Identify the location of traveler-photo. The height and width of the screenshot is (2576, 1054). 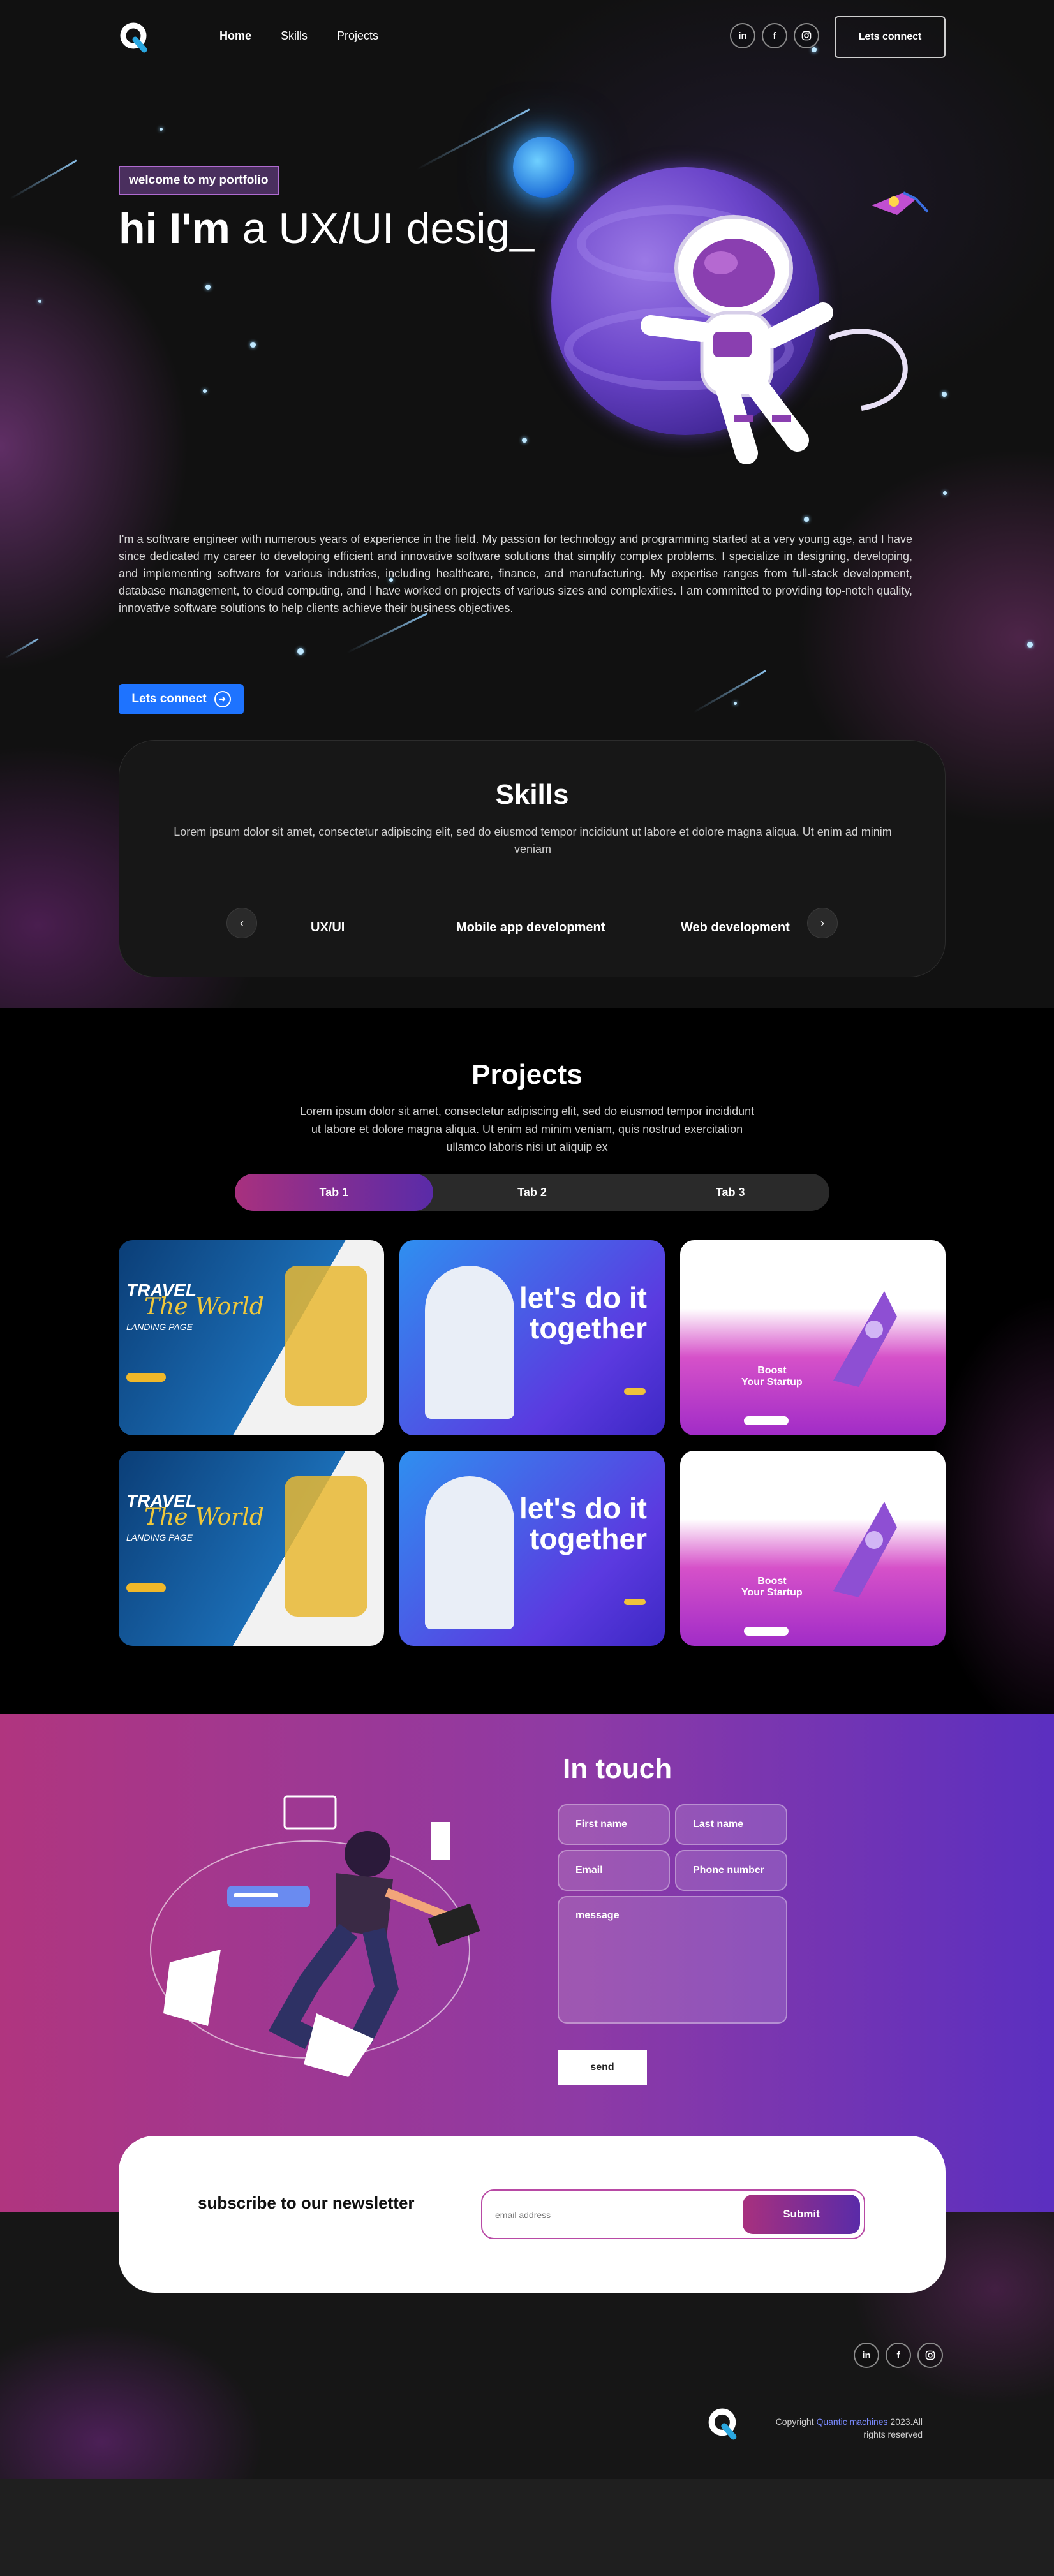
(326, 1546).